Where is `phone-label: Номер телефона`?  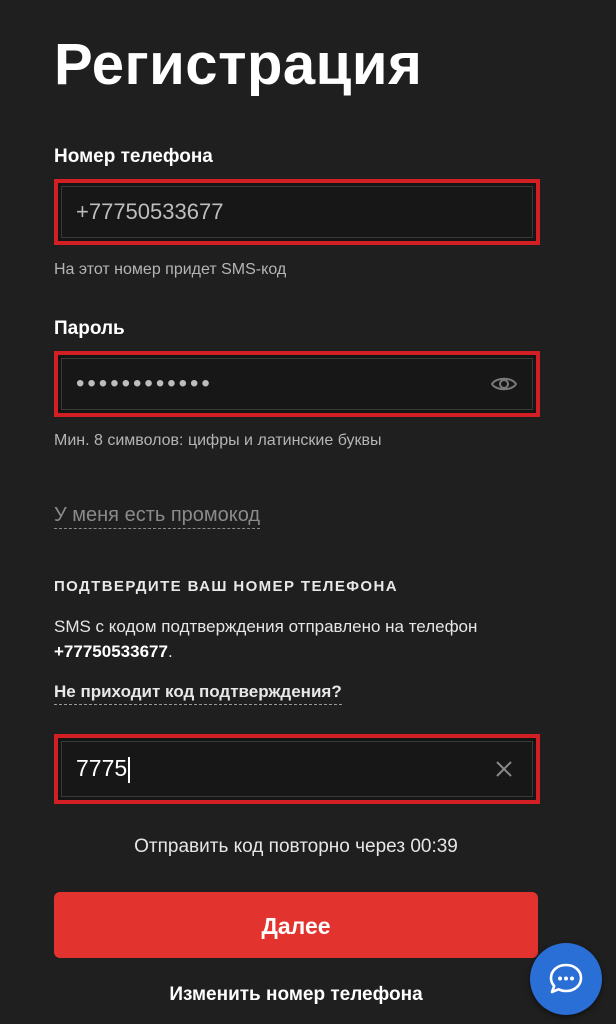 phone-label: Номер телефона is located at coordinates (133, 156).